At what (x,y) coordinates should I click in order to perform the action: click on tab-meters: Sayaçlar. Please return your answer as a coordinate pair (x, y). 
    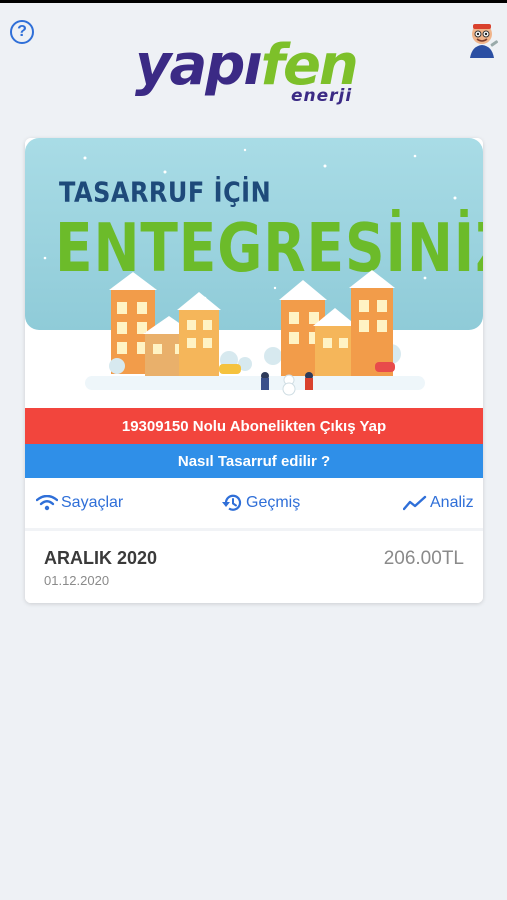
    Looking at the image, I should click on (79, 503).